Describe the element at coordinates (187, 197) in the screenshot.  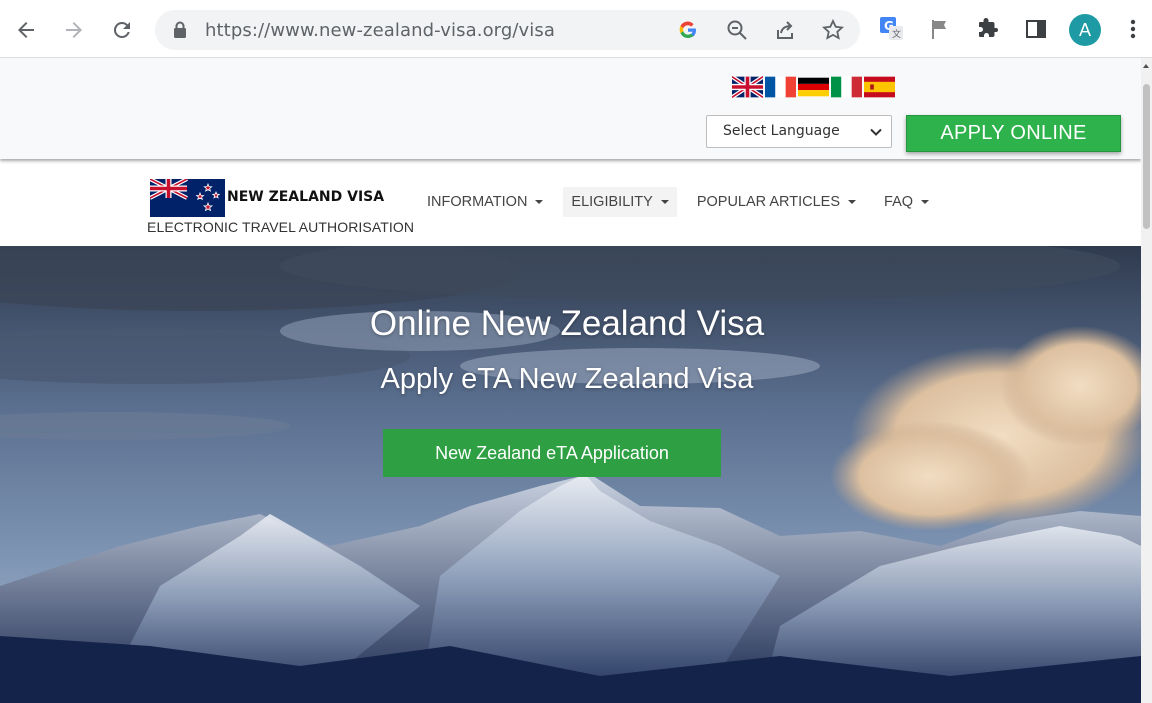
I see `nz-flag-logo-icon` at that location.